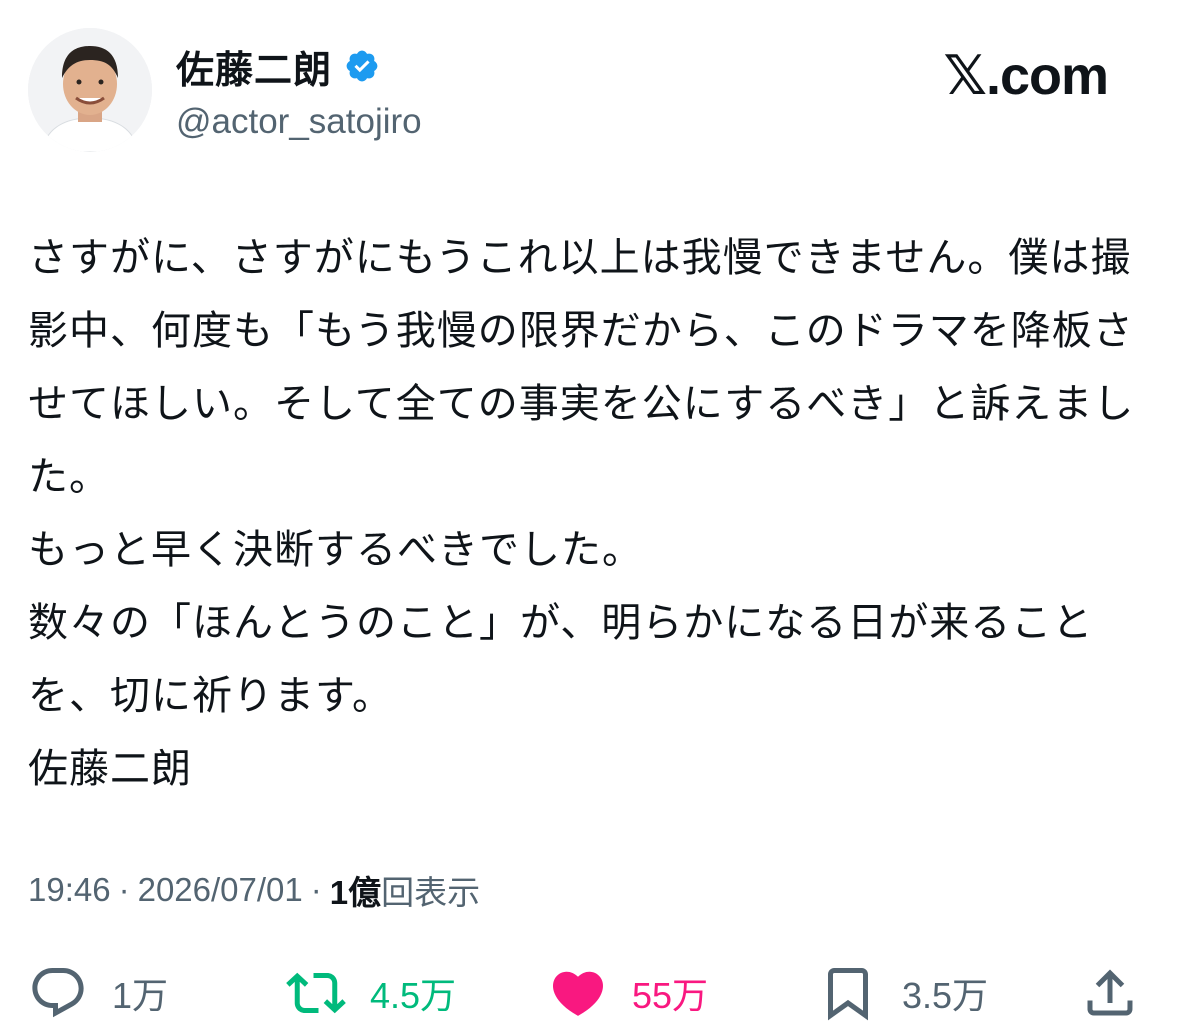  I want to click on repost-button: 4.5万, so click(371, 993).